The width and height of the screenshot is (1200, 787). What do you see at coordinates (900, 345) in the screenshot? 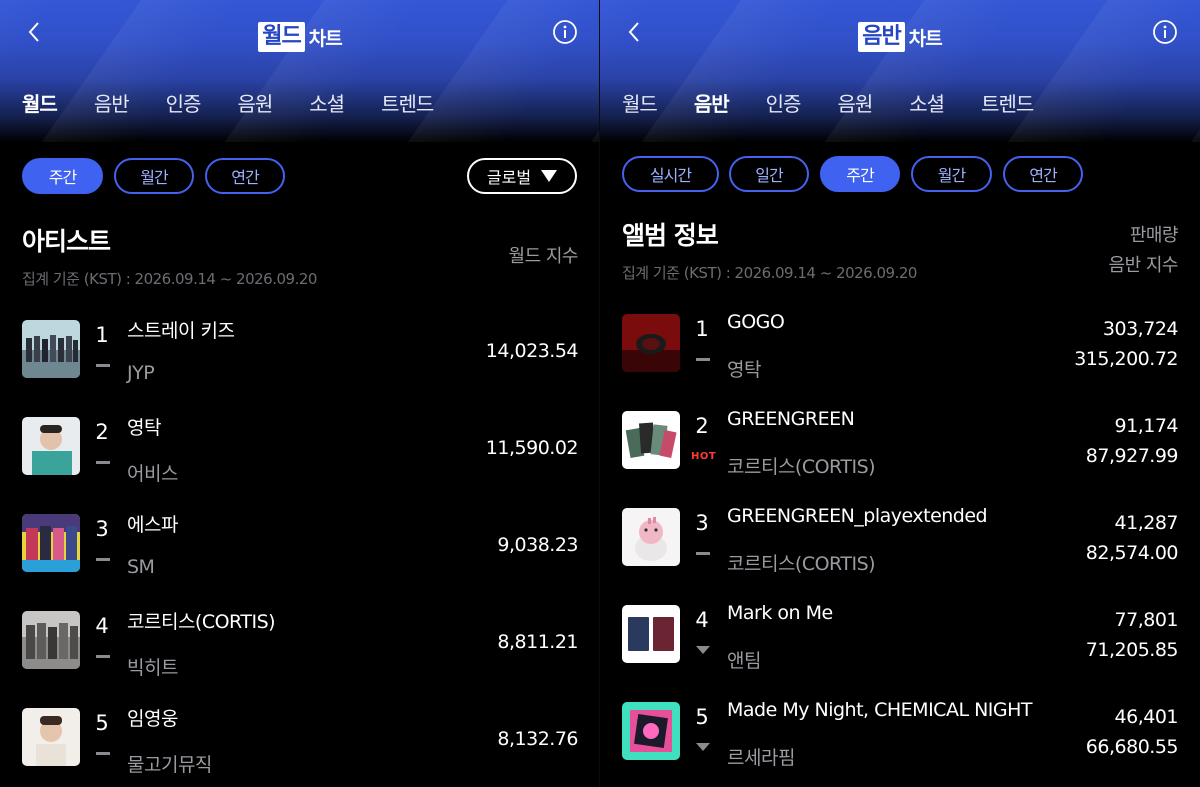
I see `table-row: 1 GOGO 영탁 303,724 315,200.72` at bounding box center [900, 345].